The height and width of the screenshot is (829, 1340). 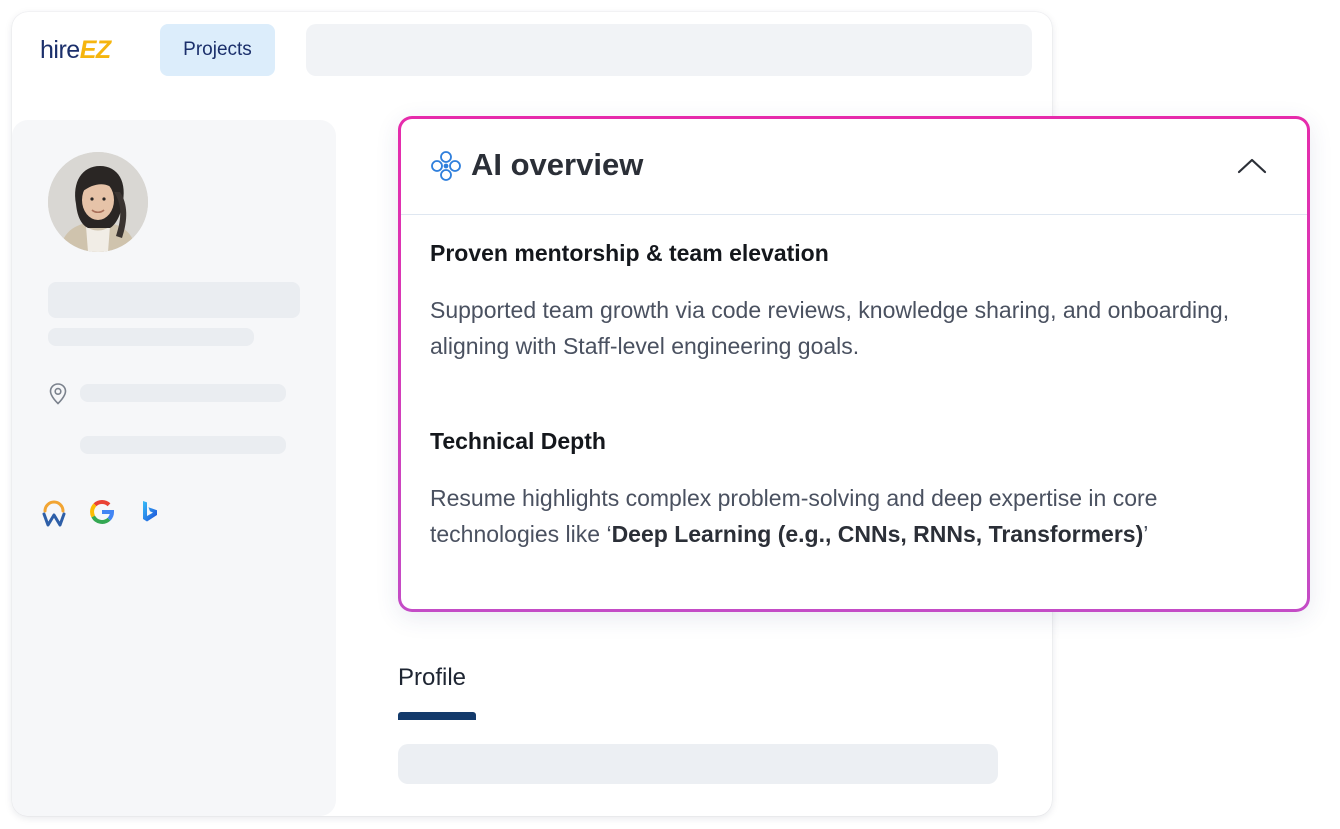 I want to click on bing-icon, so click(x=150, y=512).